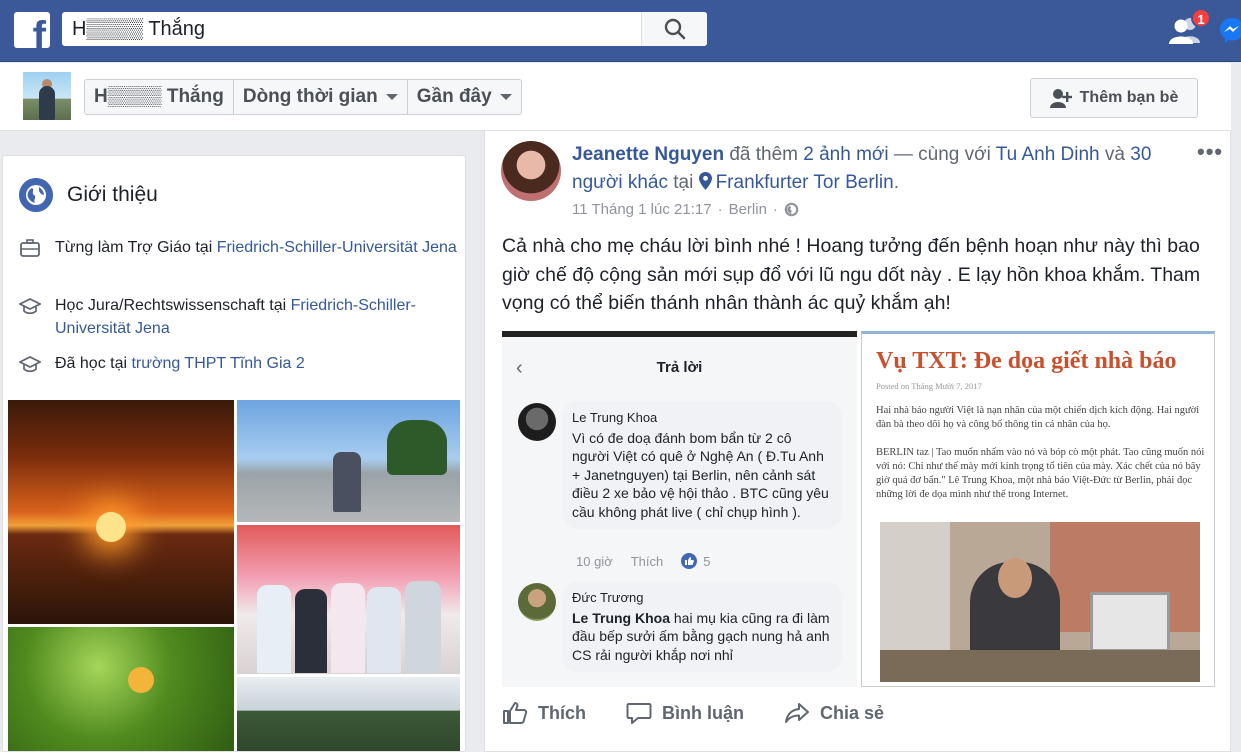 The width and height of the screenshot is (1241, 752). Describe the element at coordinates (679, 367) in the screenshot. I see `reply-header: Trả lời` at that location.